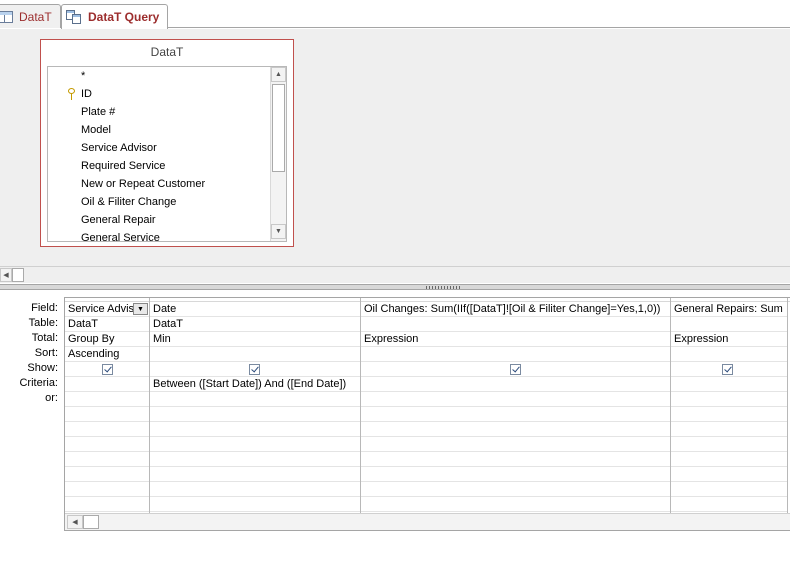  What do you see at coordinates (167, 220) in the screenshot?
I see `field-item-general-repair: General Repair` at bounding box center [167, 220].